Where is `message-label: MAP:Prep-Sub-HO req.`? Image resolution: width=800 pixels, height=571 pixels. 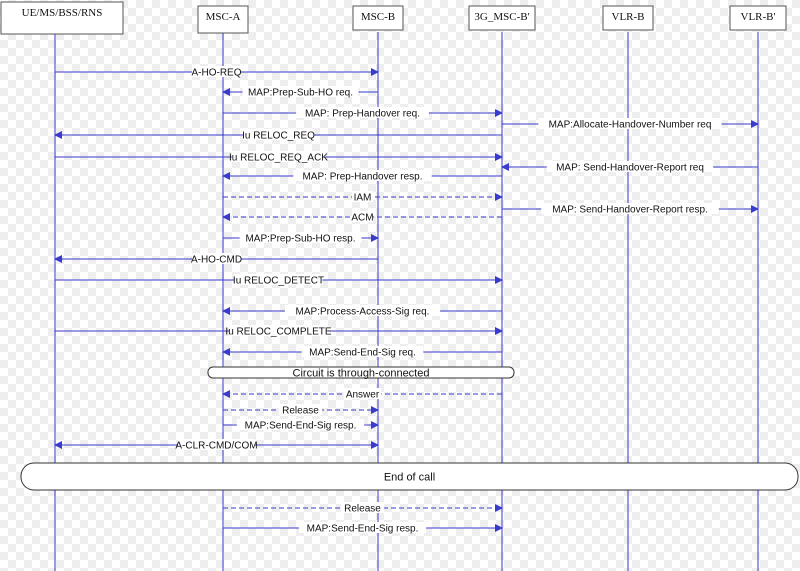
message-label: MAP:Prep-Sub-HO req. is located at coordinates (300, 93).